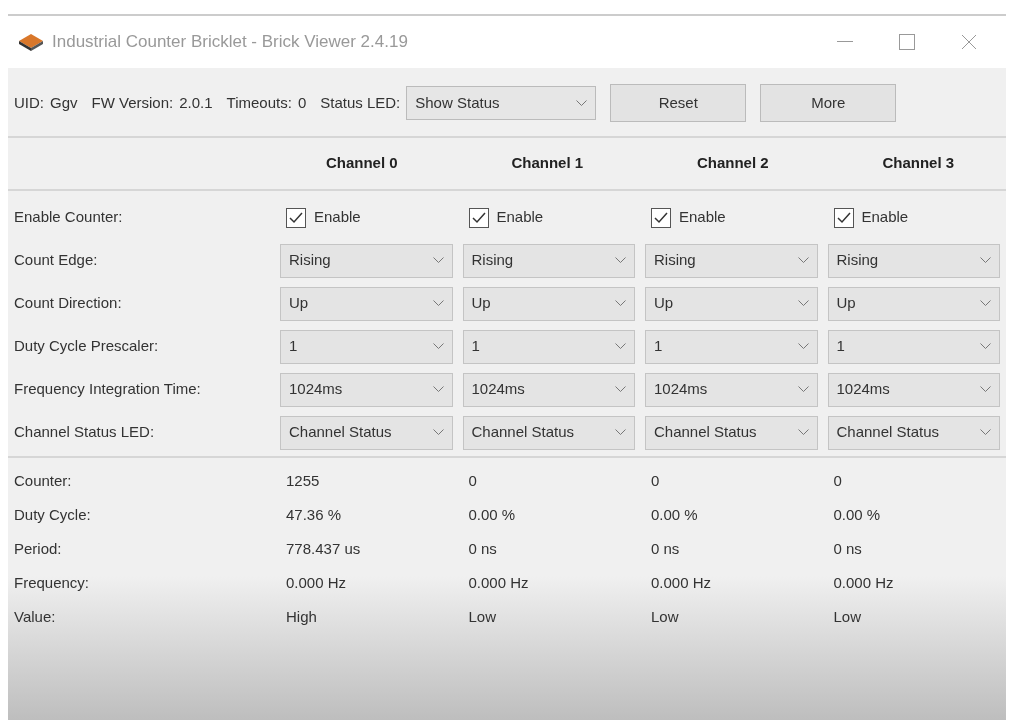  I want to click on timeouts-value: 0, so click(302, 102).